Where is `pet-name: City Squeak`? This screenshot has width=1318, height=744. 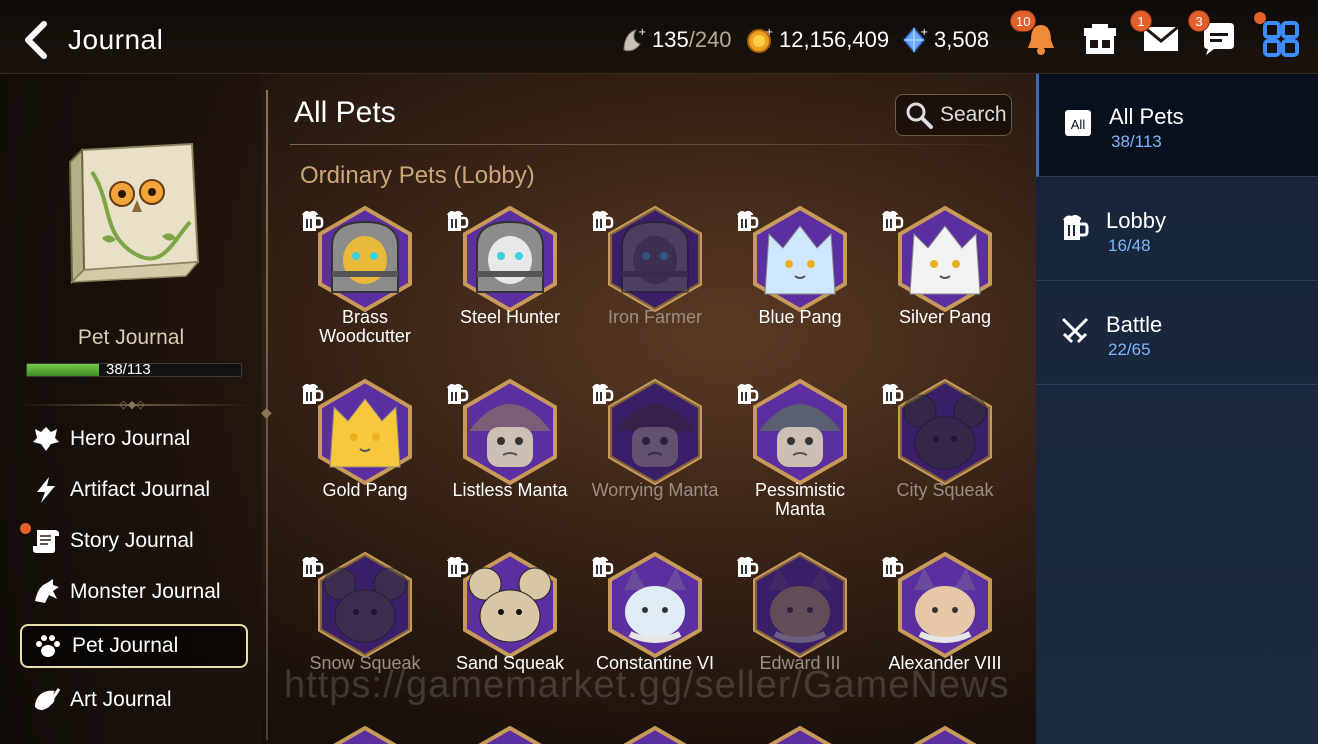
pet-name: City Squeak is located at coordinates (945, 490).